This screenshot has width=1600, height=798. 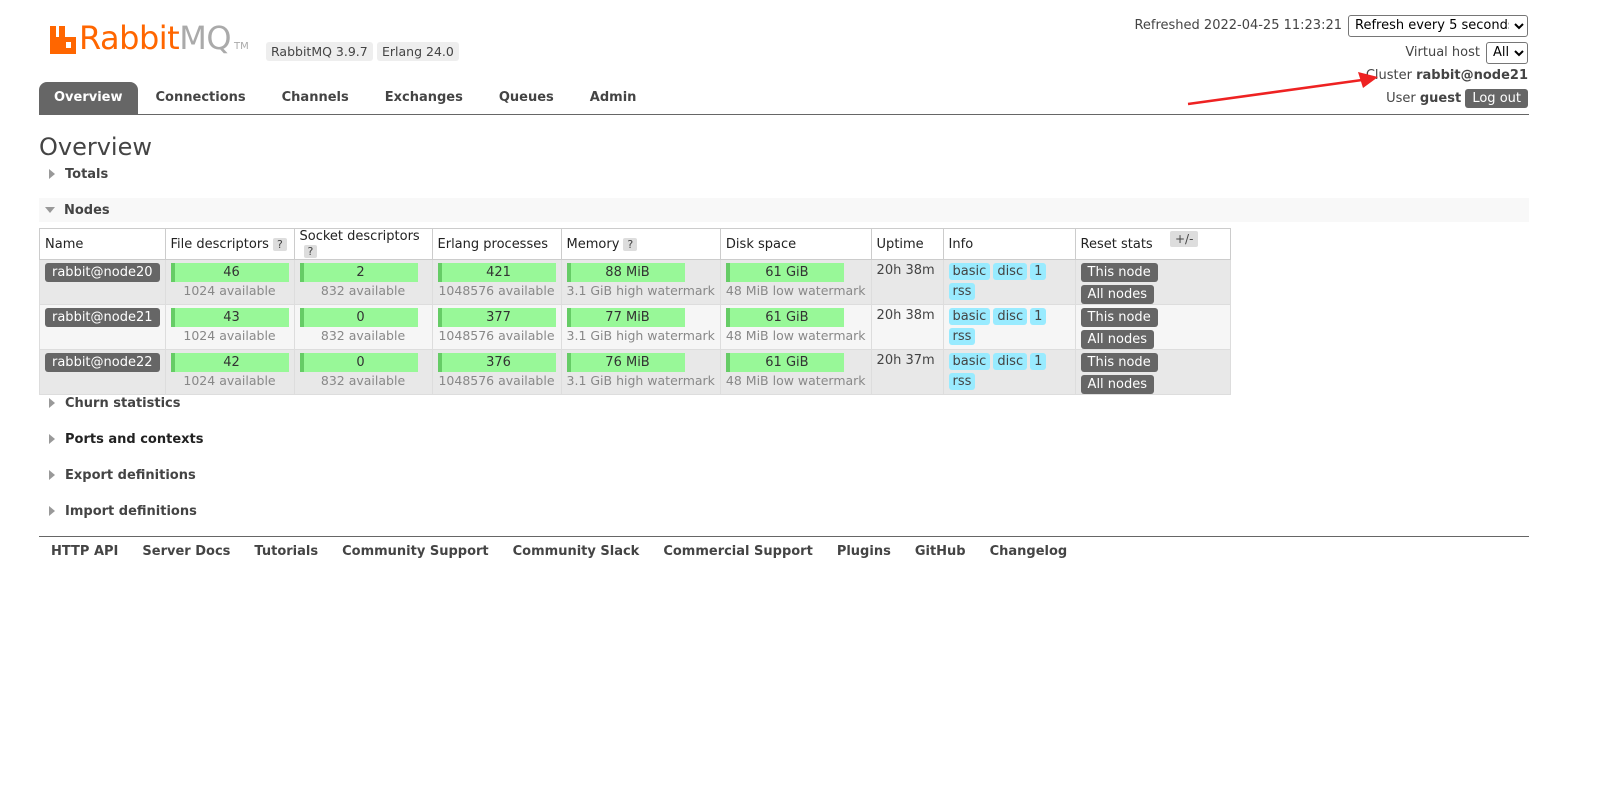 What do you see at coordinates (613, 98) in the screenshot?
I see `tab-admin: Admin` at bounding box center [613, 98].